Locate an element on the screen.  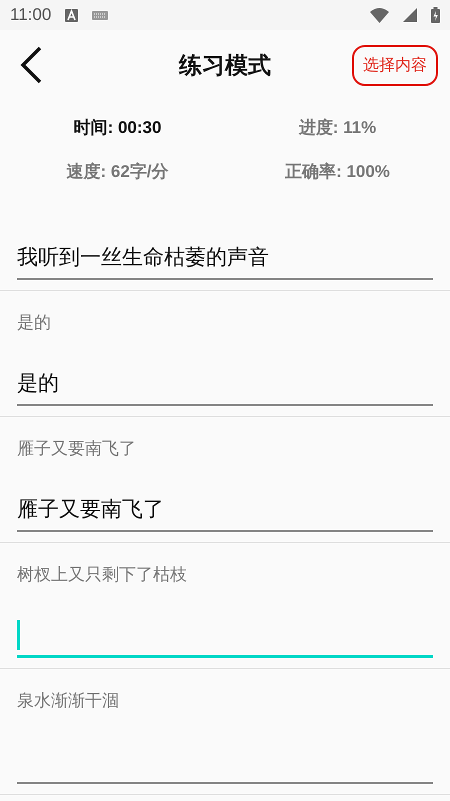
input-field: 雁子又要南飞了 is located at coordinates (225, 510).